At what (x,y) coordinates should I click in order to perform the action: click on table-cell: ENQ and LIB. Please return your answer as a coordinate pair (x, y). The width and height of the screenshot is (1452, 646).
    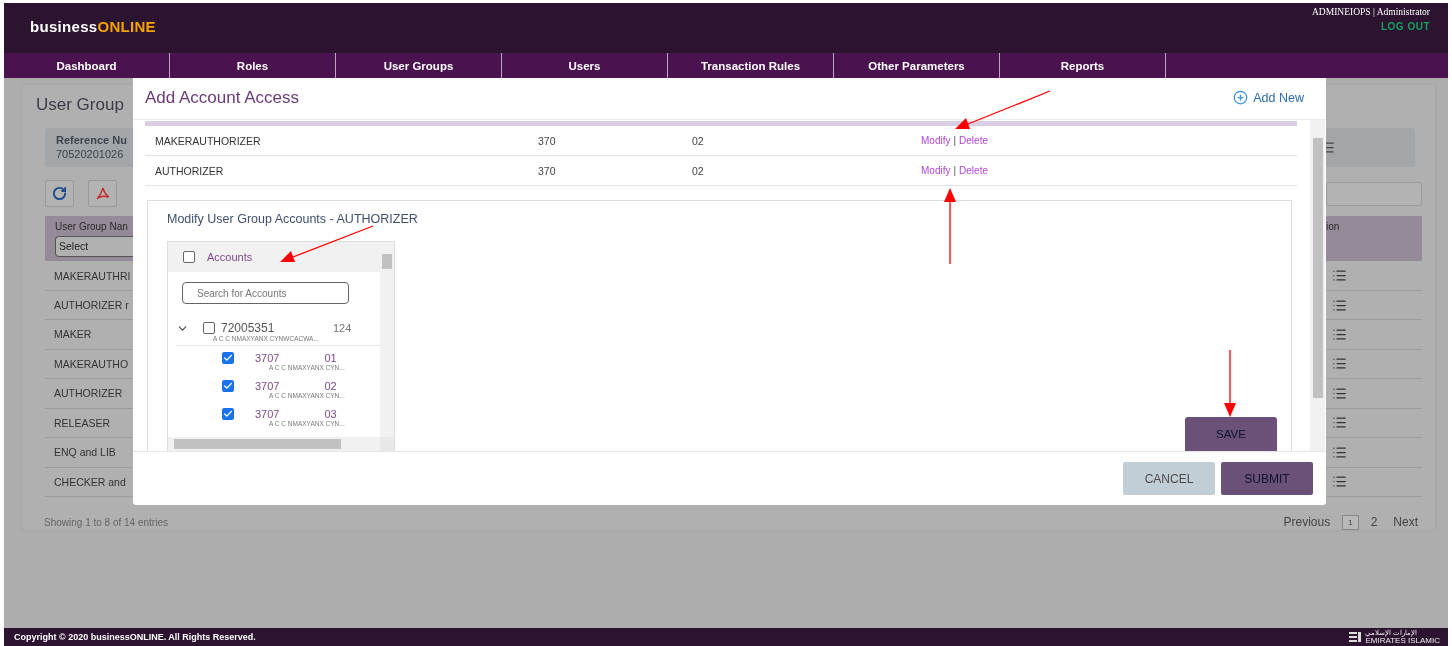
    Looking at the image, I should click on (85, 452).